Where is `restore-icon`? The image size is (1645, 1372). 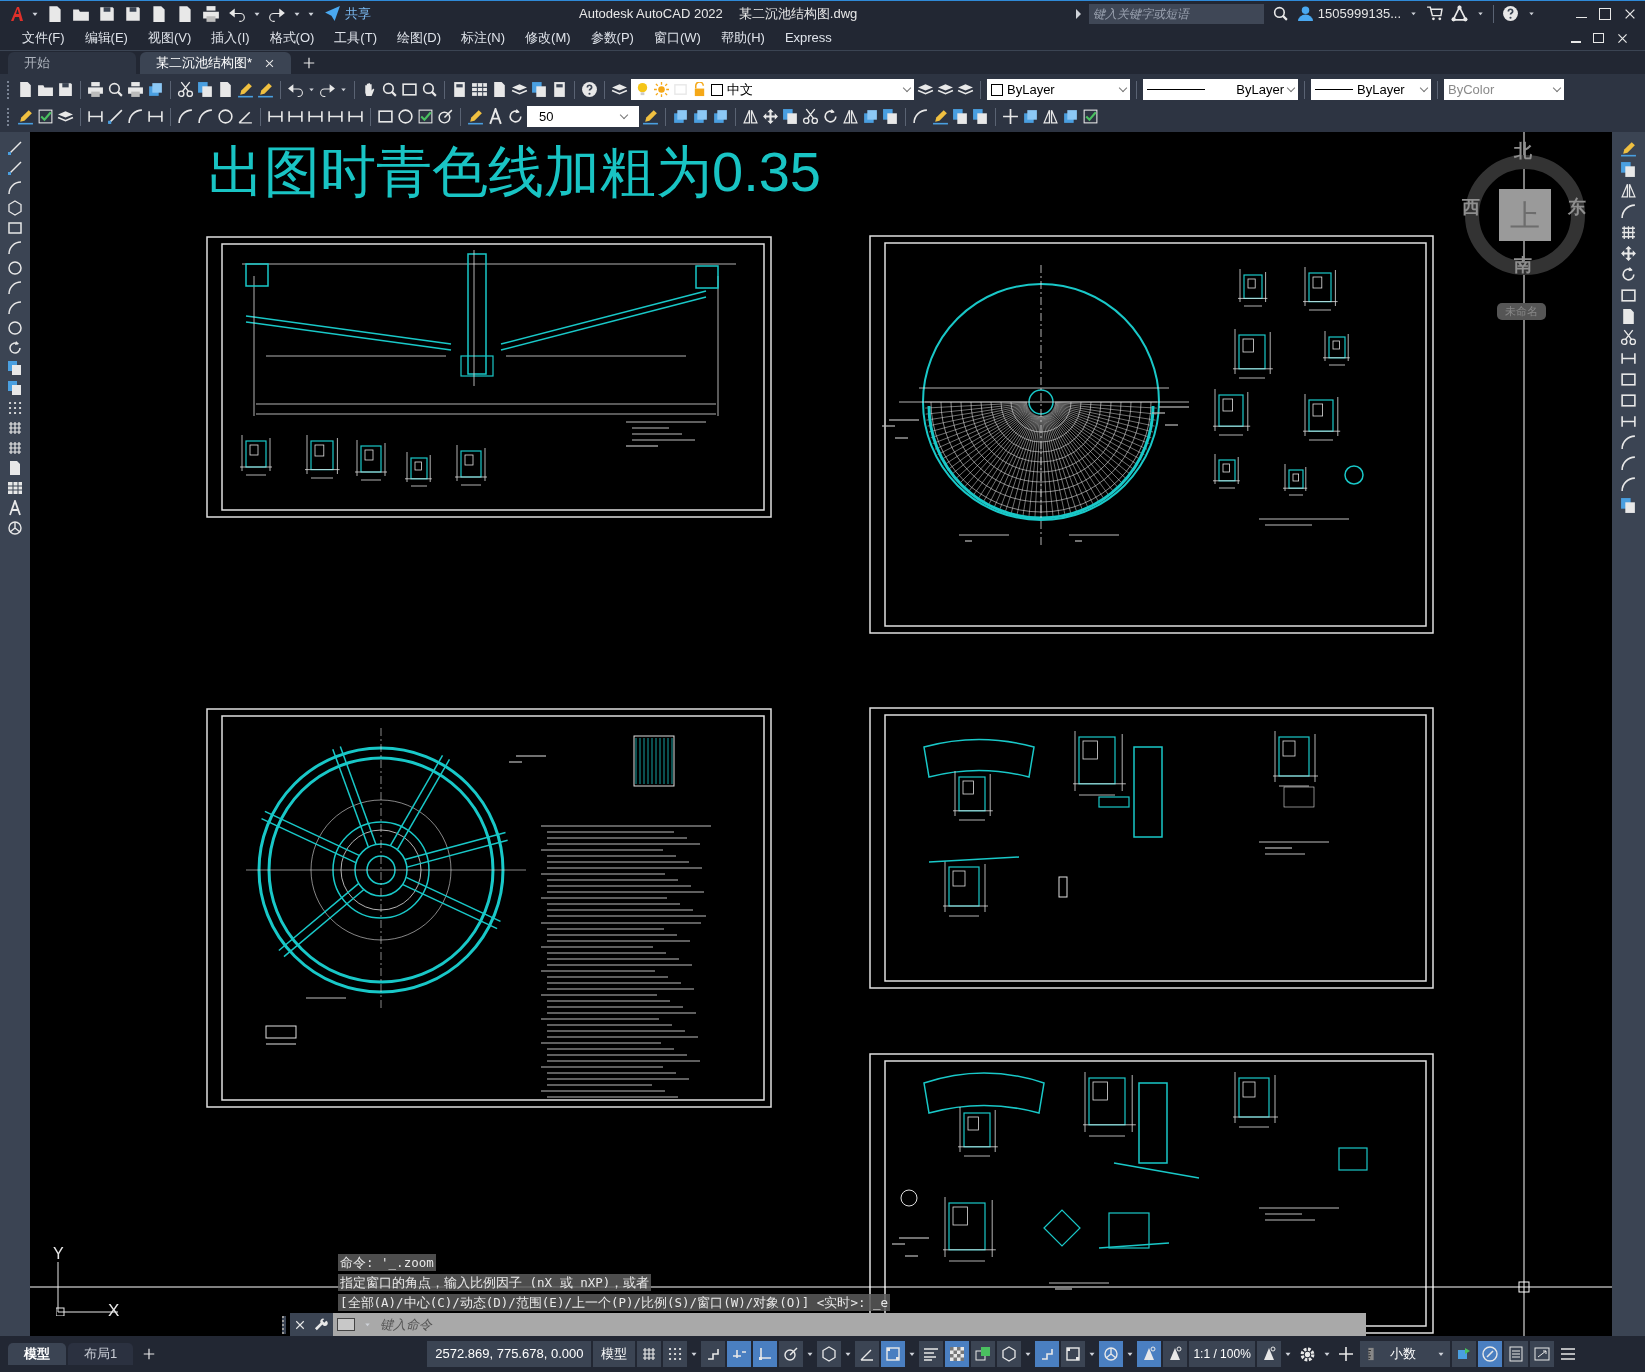
restore-icon is located at coordinates (1598, 38).